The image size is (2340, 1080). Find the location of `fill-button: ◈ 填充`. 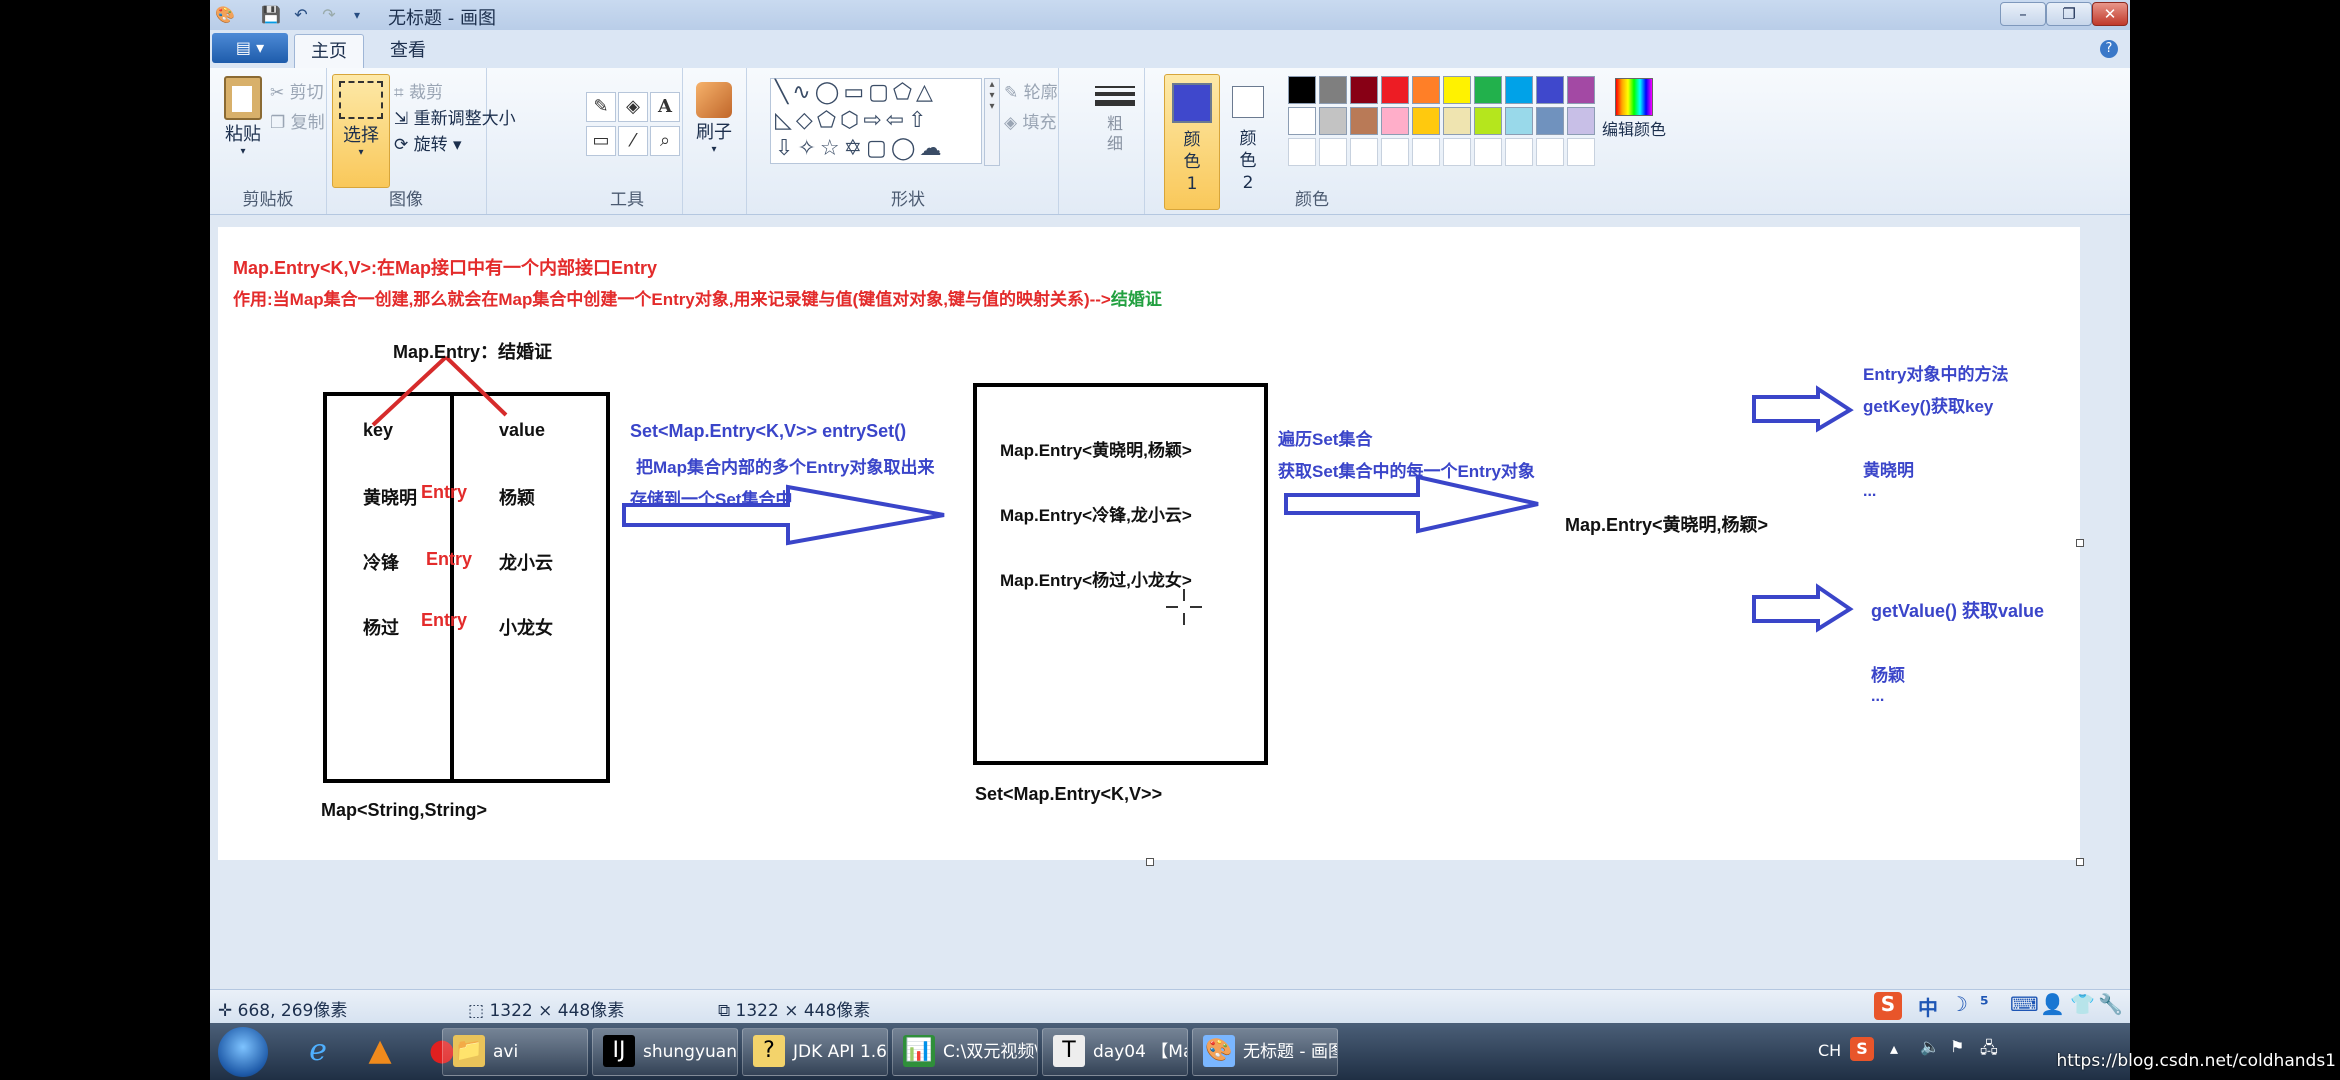

fill-button: ◈ 填充 is located at coordinates (1030, 120).